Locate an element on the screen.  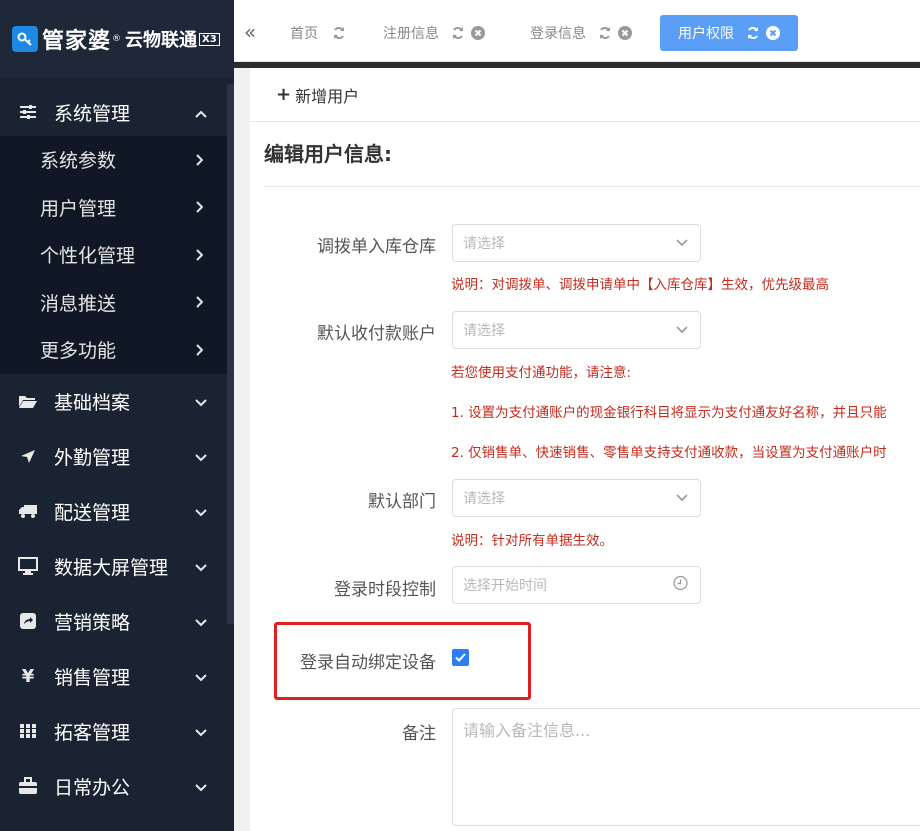
account-note-1: 1. 设置为支付通账户的现金银行科目将显示为支付通友好名称，并且只能 is located at coordinates (669, 413).